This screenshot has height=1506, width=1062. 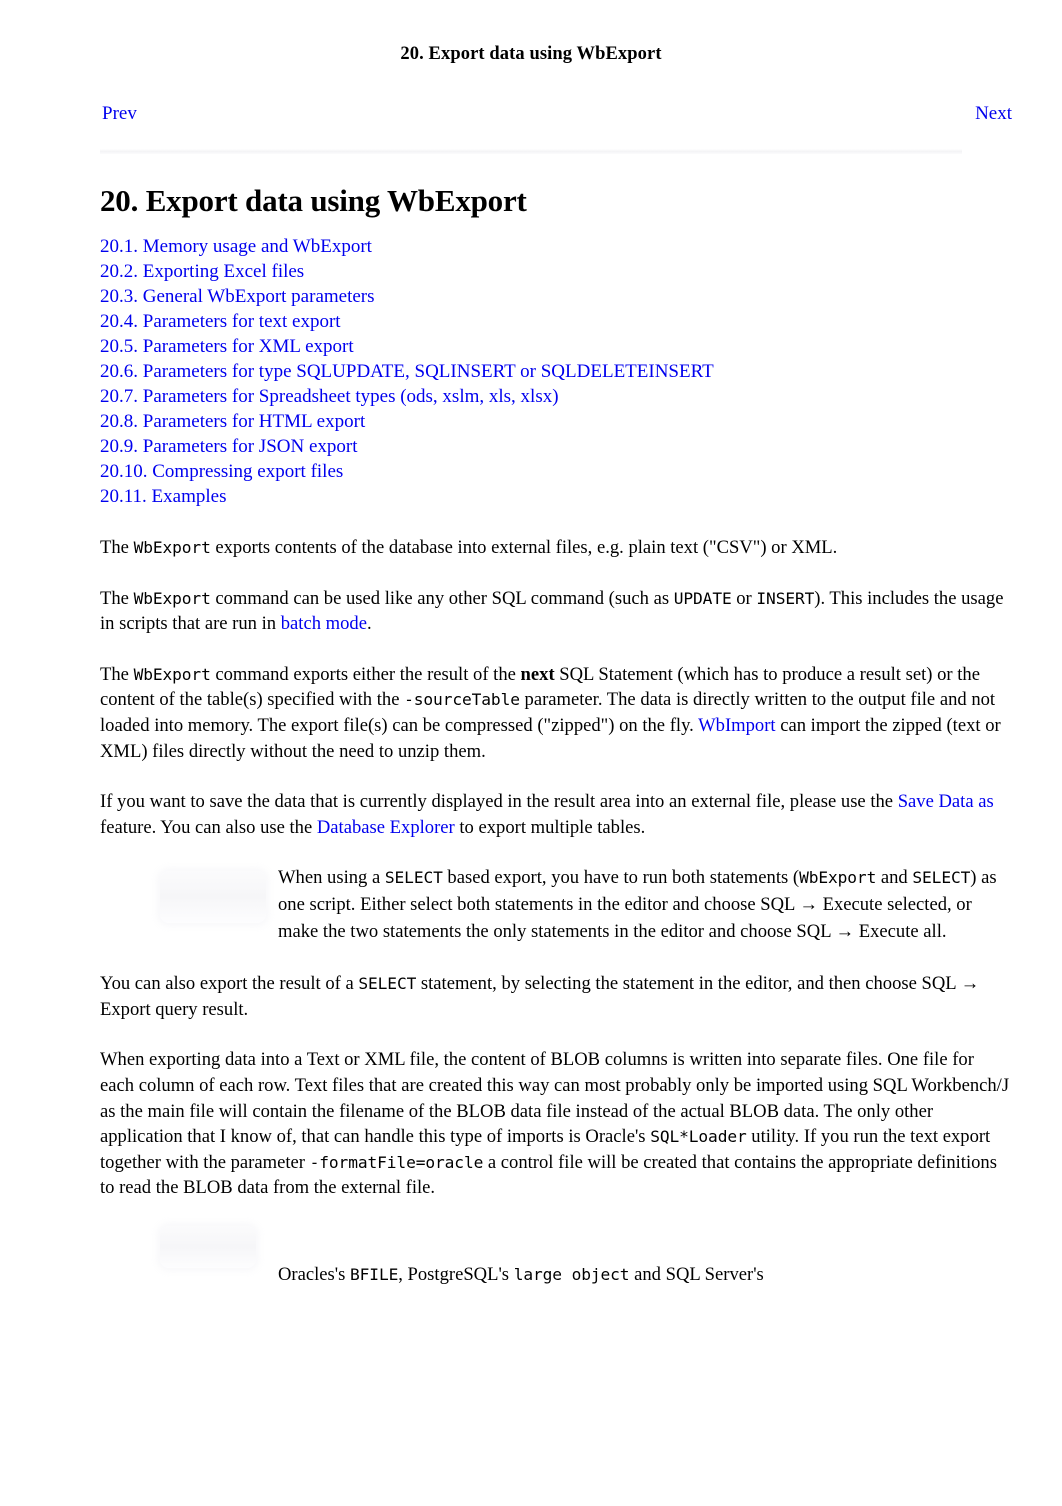 What do you see at coordinates (208, 827) in the screenshot?
I see `text-fragment: feature. You can also use the` at bounding box center [208, 827].